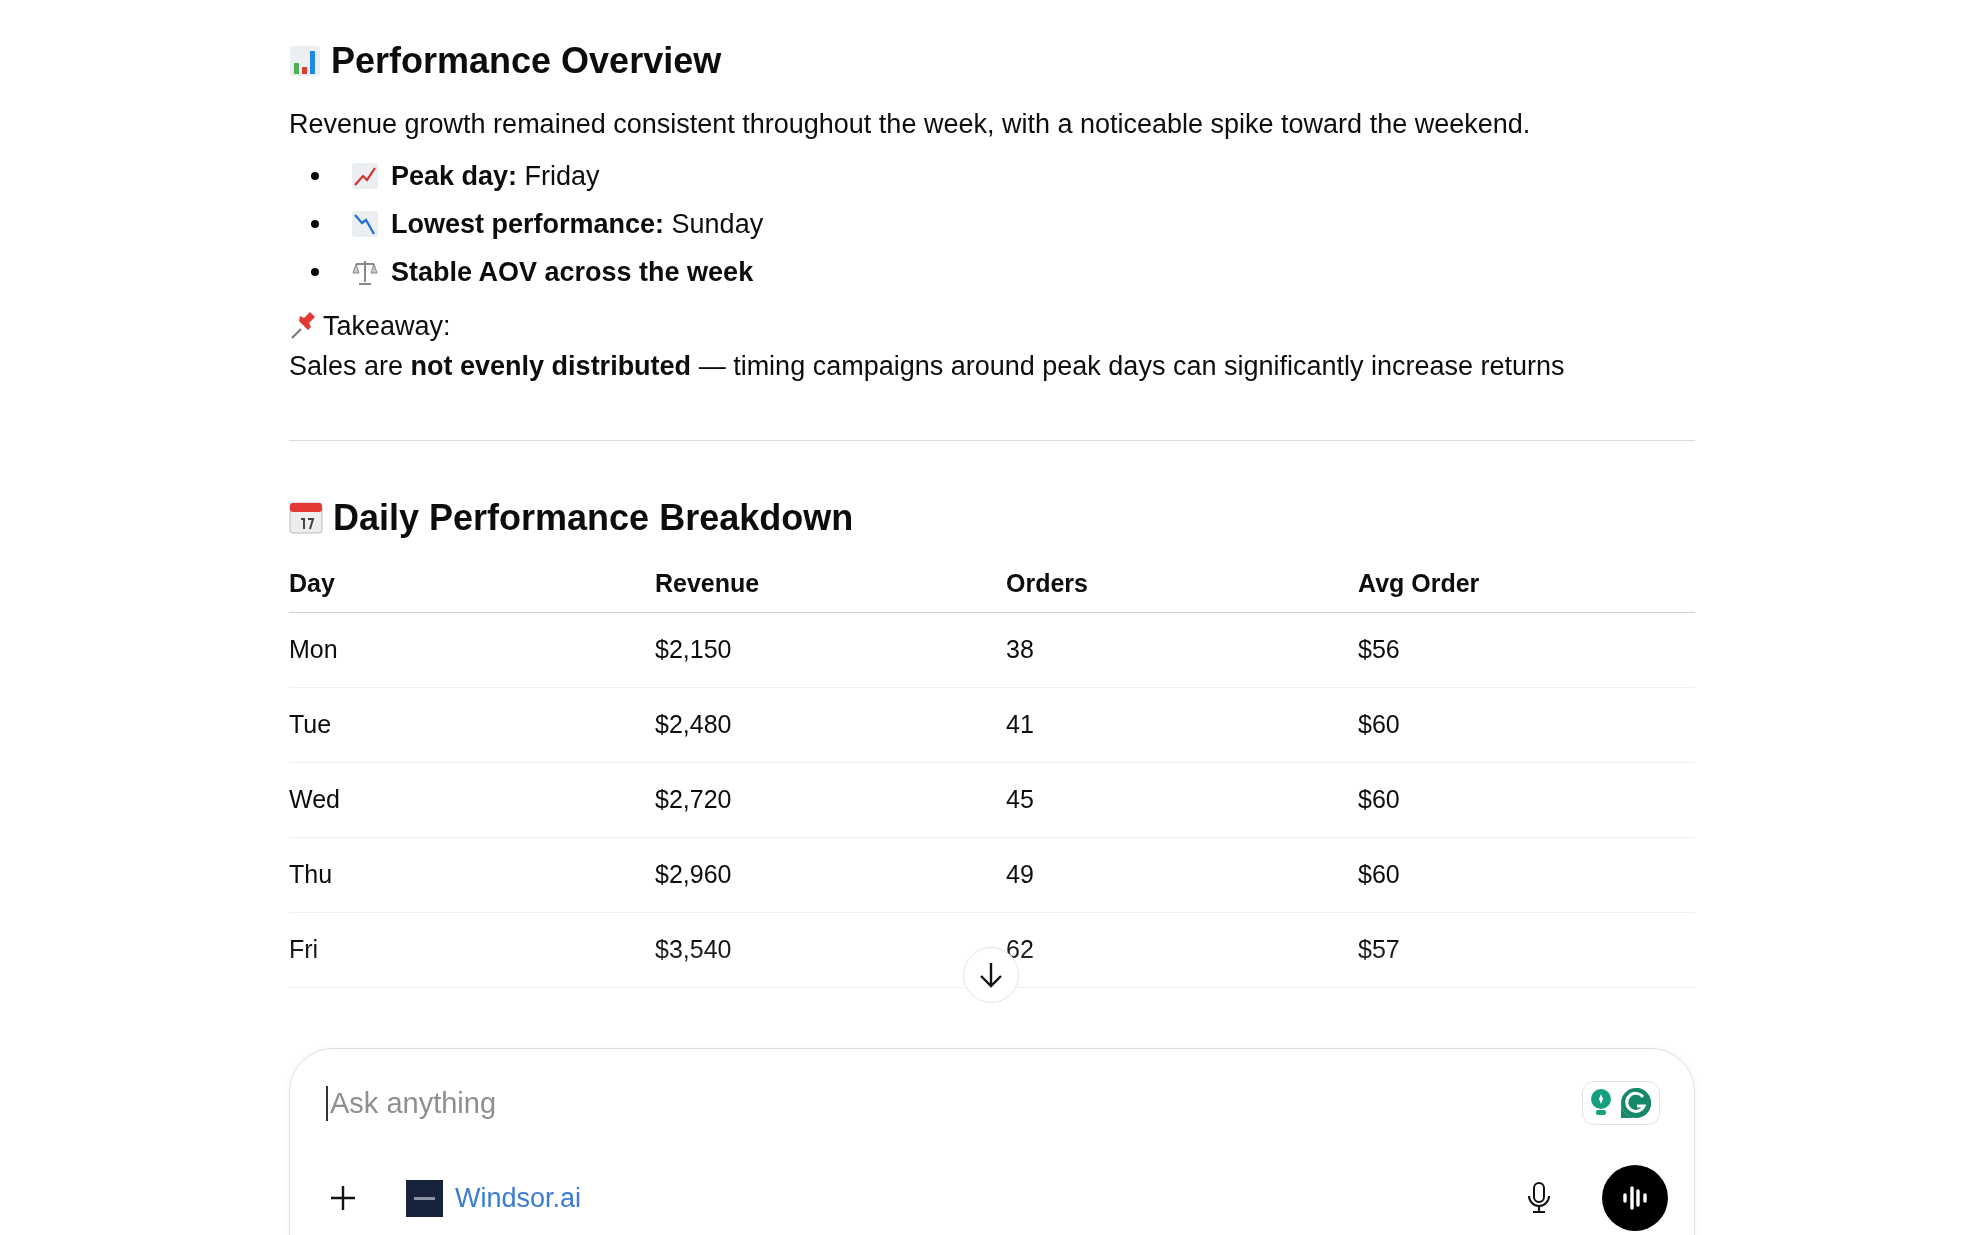  I want to click on bullet-text: Lowest performance: Sunday, so click(577, 224).